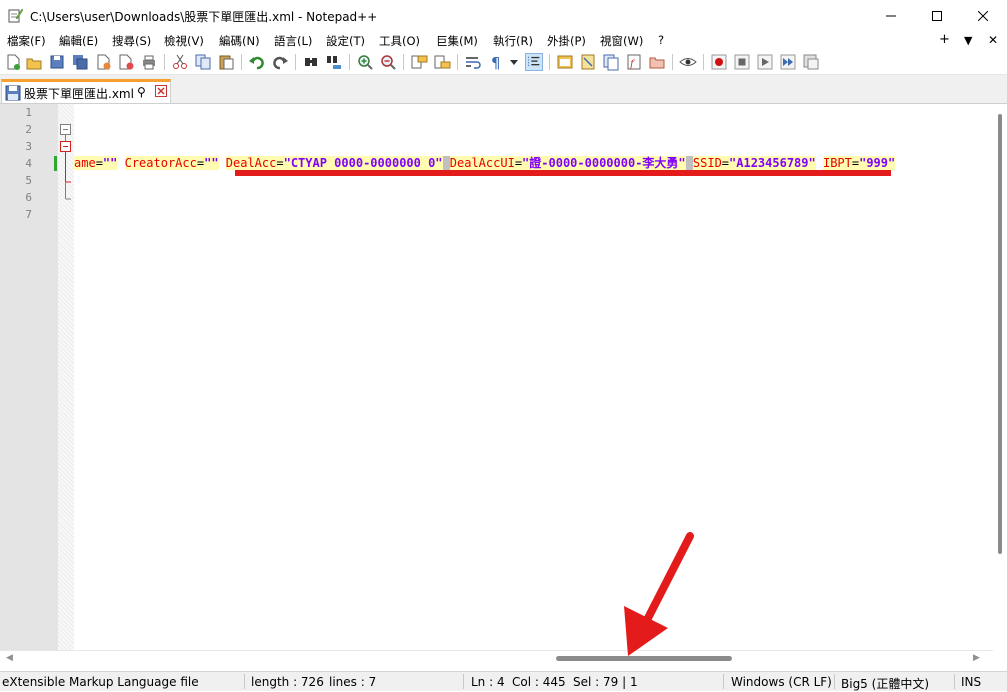 This screenshot has height=692, width=1007. Describe the element at coordinates (28, 129) in the screenshot. I see `line-number: 2` at that location.